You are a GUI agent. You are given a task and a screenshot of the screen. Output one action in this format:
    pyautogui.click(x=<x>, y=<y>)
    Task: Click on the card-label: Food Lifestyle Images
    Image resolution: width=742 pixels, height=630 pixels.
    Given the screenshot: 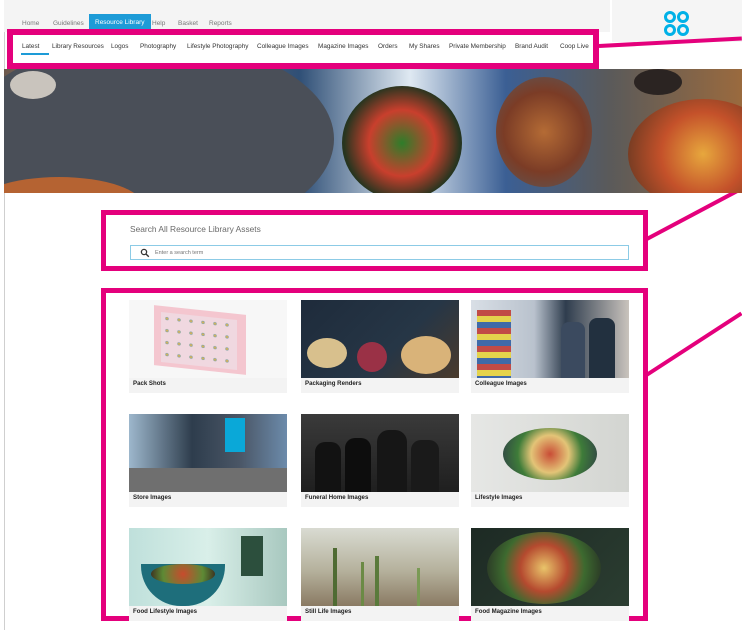 What is the action you would take?
    pyautogui.click(x=165, y=611)
    